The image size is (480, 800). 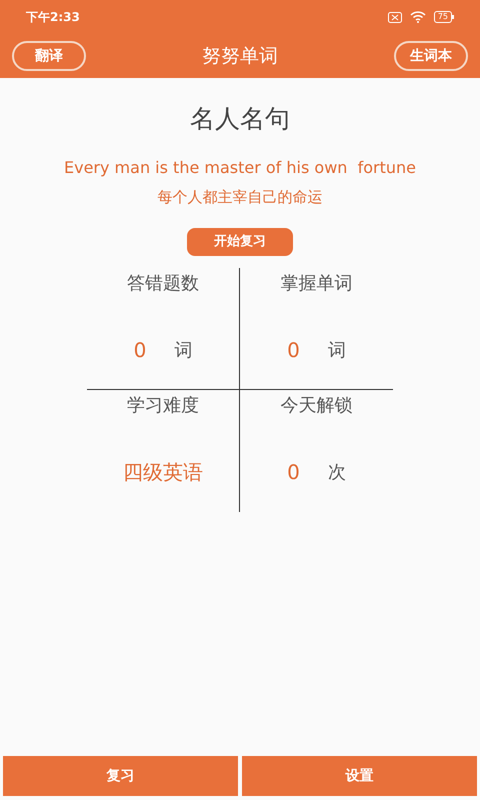 I want to click on bottom-tab-button: 复习, so click(x=120, y=776).